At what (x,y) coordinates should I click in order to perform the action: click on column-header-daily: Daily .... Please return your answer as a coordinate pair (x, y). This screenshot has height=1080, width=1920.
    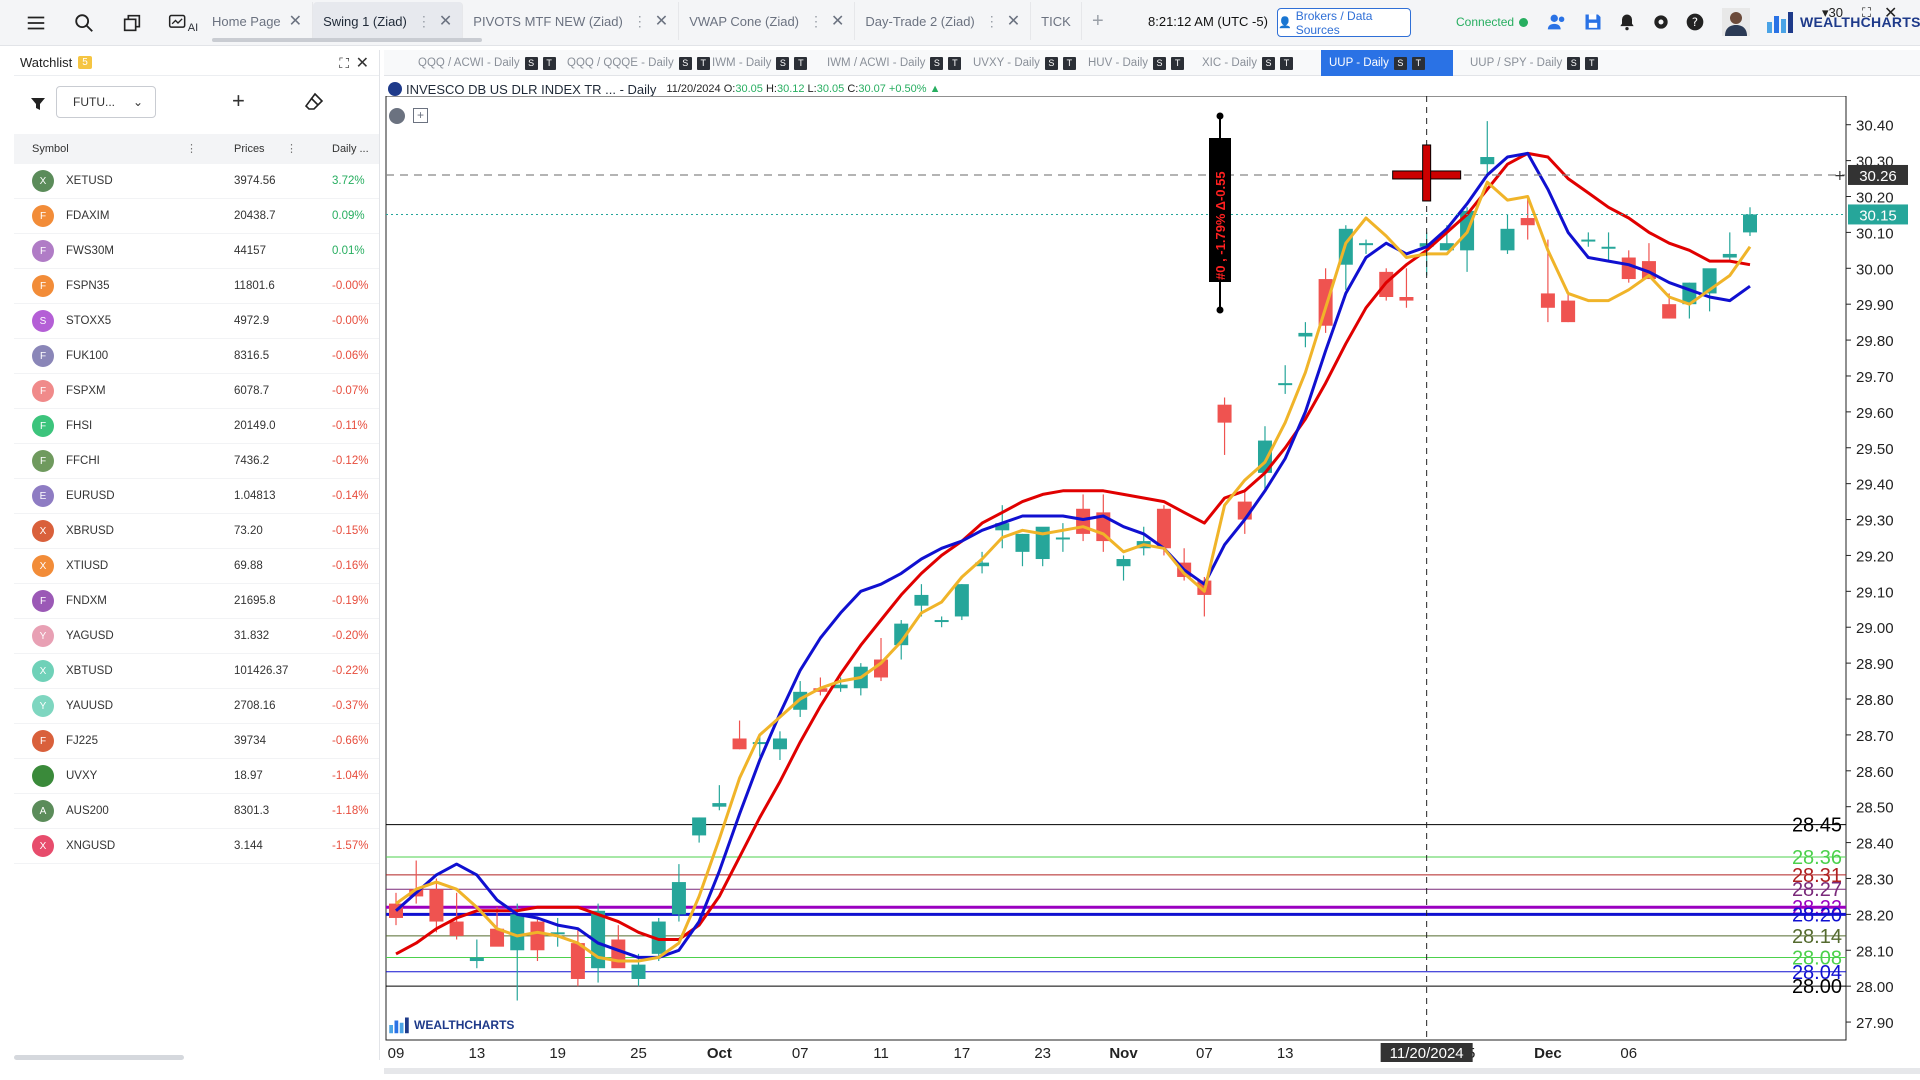
    Looking at the image, I should click on (350, 149).